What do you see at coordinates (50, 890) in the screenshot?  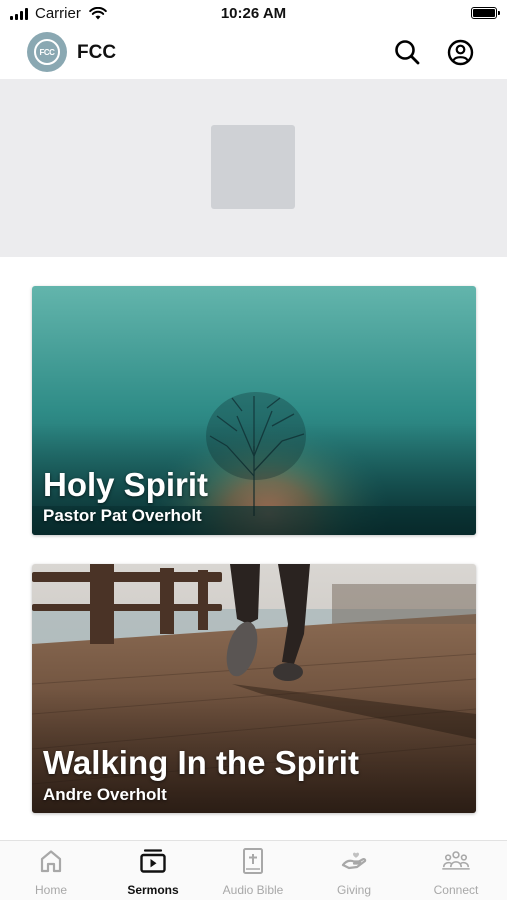 I see `tab-label: Home` at bounding box center [50, 890].